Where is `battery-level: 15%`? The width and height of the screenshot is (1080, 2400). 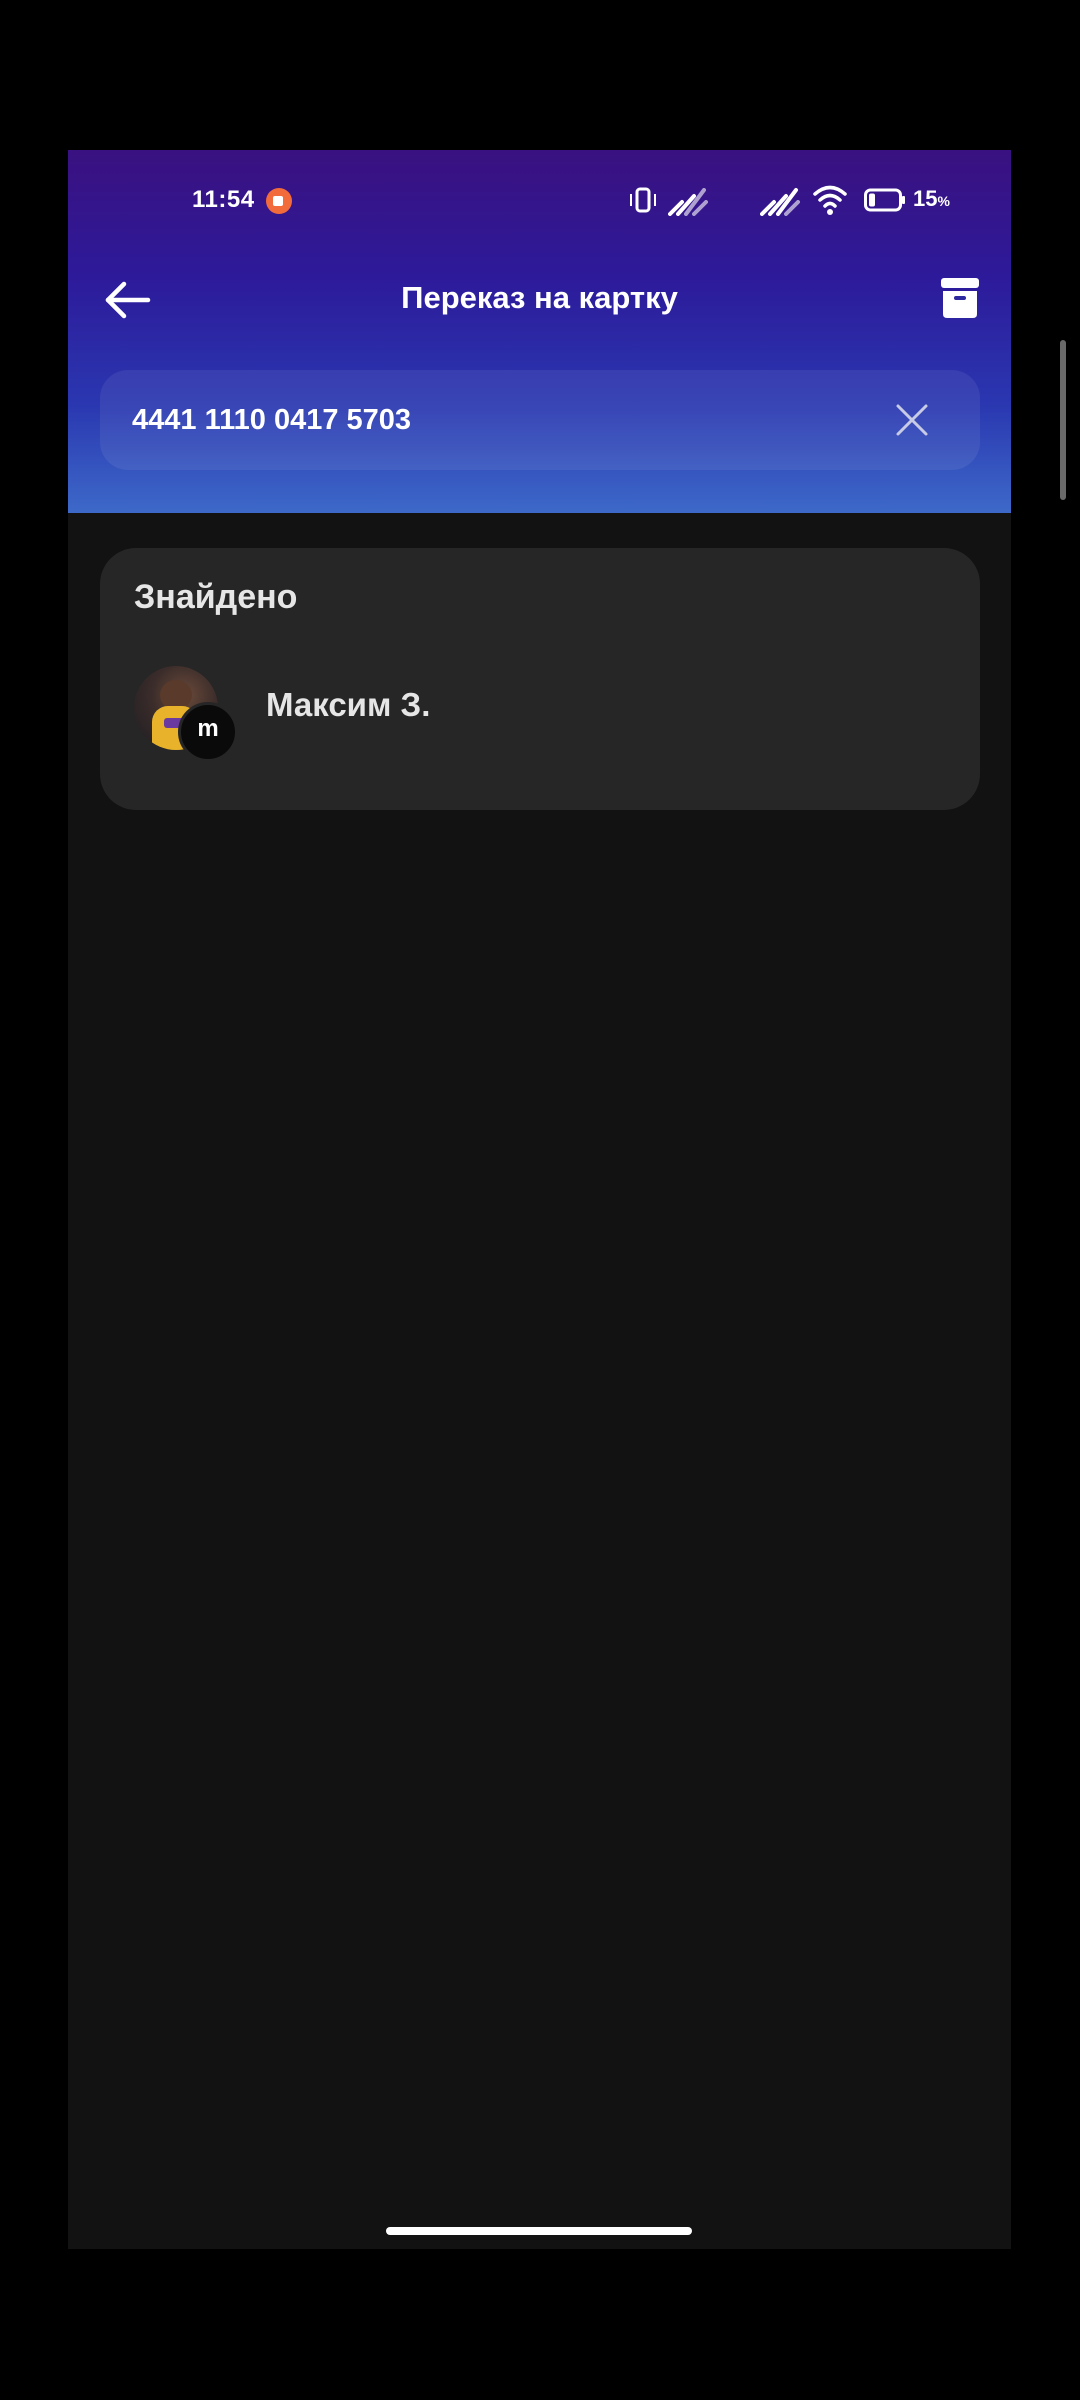 battery-level: 15% is located at coordinates (931, 198).